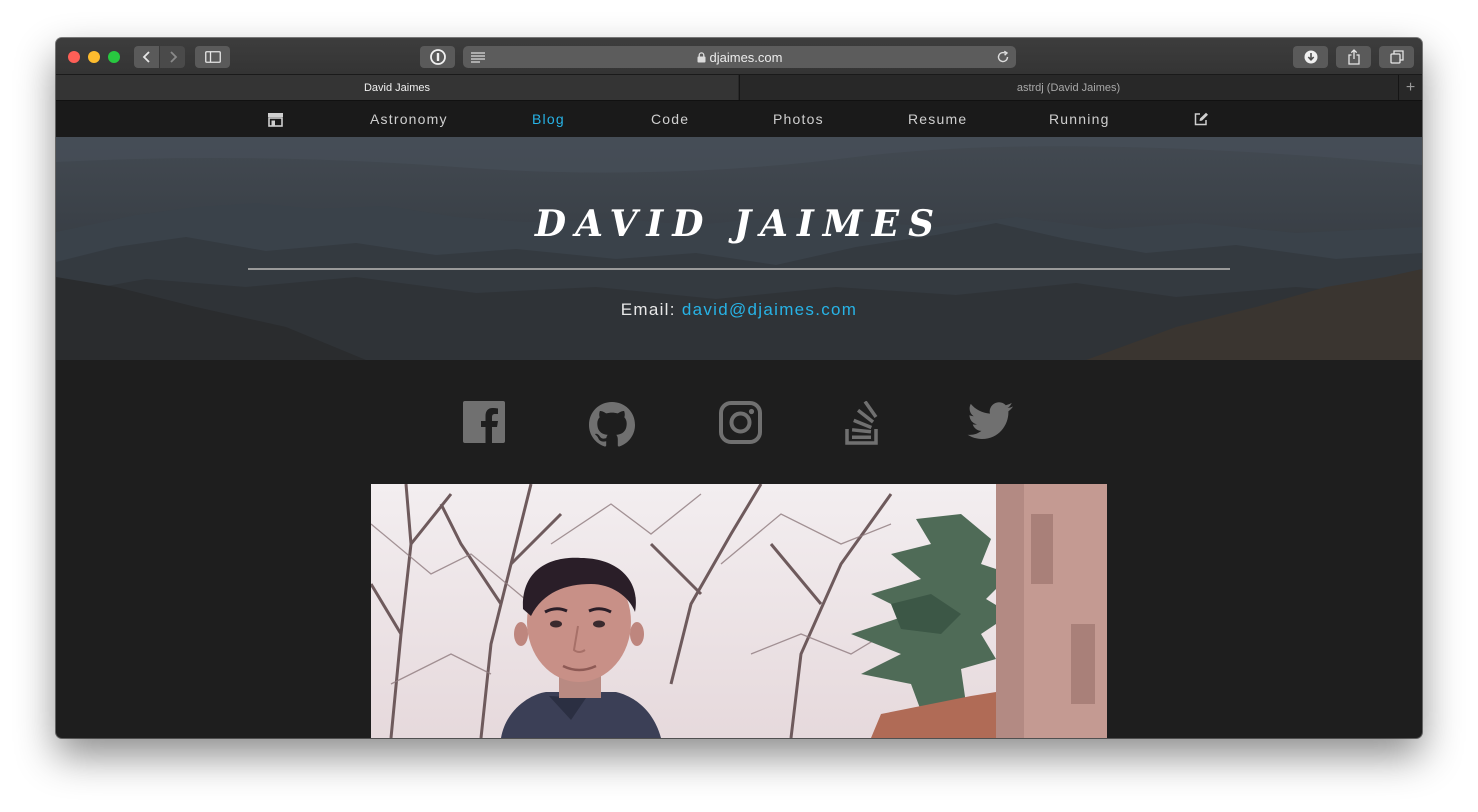 The height and width of the screenshot is (812, 1478). I want to click on nav-link-blog: Blog, so click(548, 119).